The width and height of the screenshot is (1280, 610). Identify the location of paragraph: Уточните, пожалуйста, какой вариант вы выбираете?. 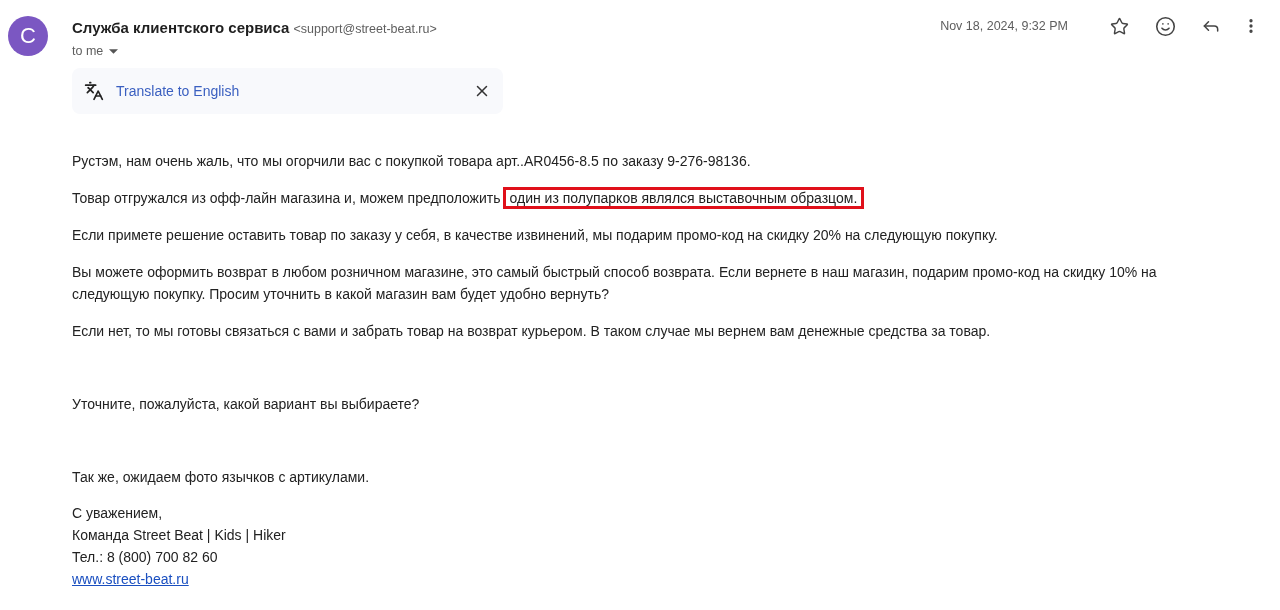
(246, 404).